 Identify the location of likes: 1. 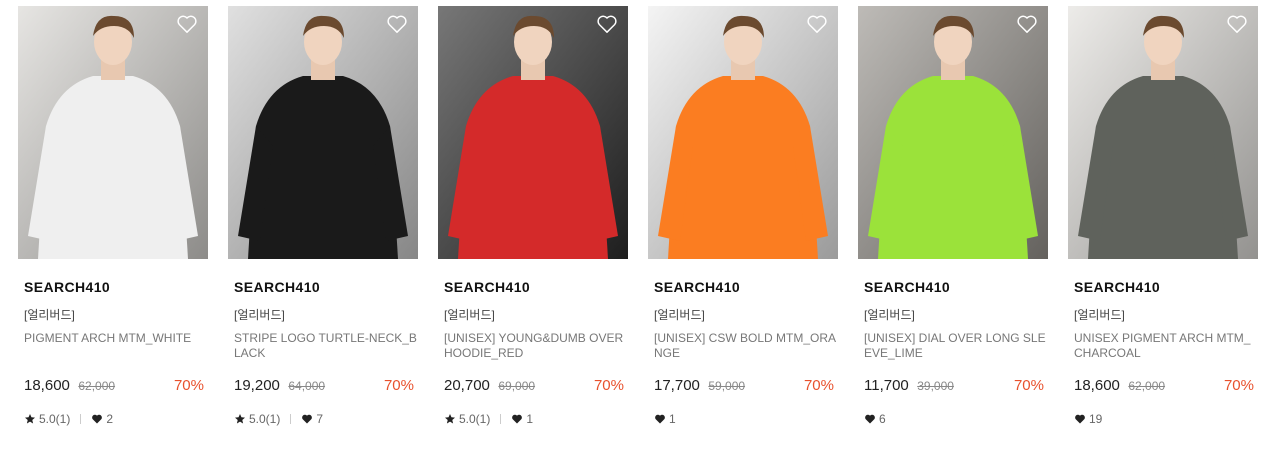
(665, 419).